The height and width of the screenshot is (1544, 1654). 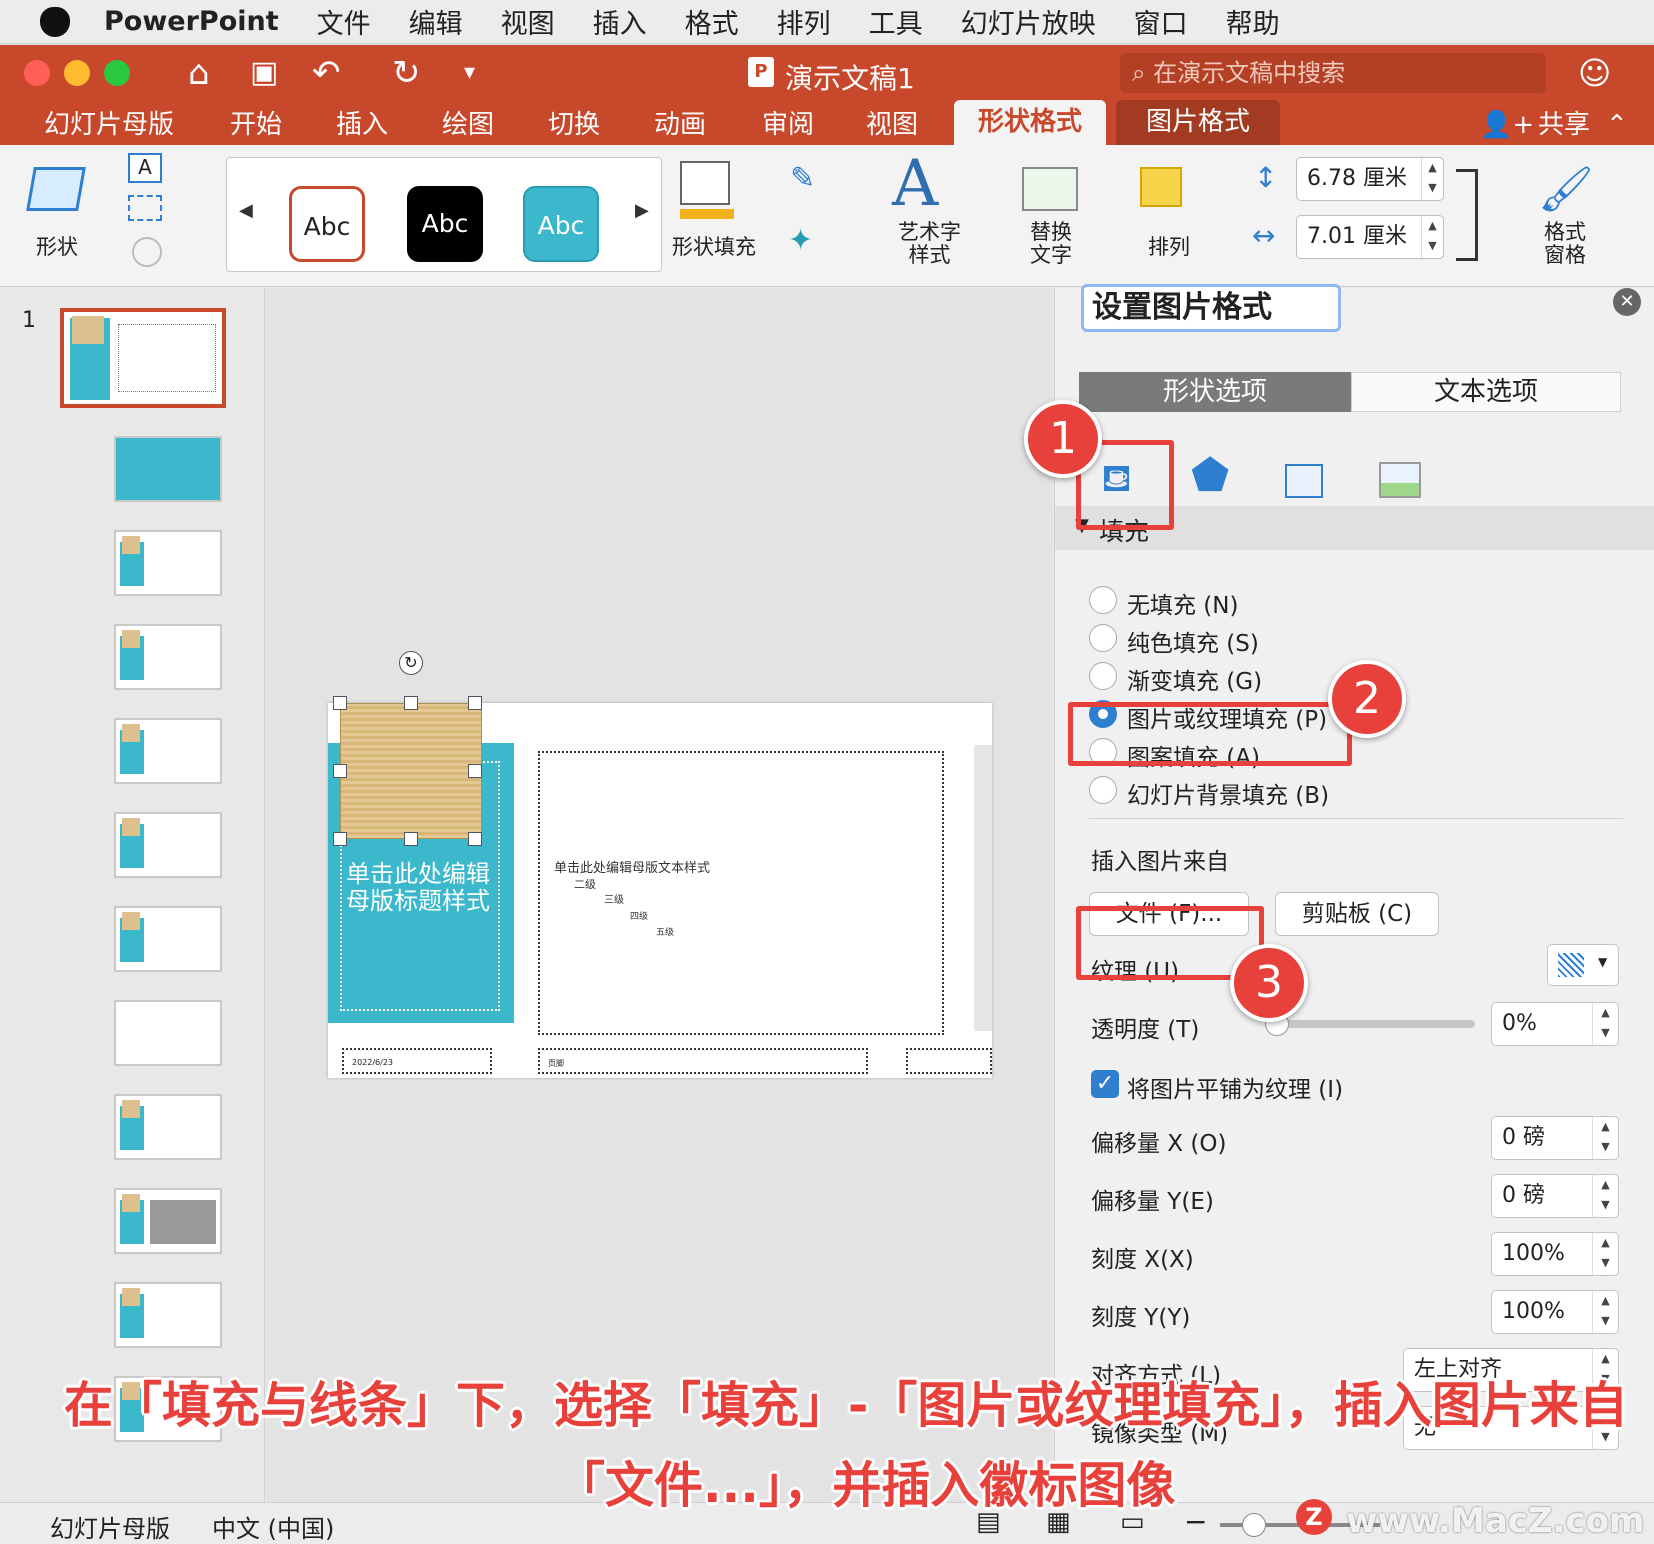 I want to click on shapes-icon, so click(x=56, y=189).